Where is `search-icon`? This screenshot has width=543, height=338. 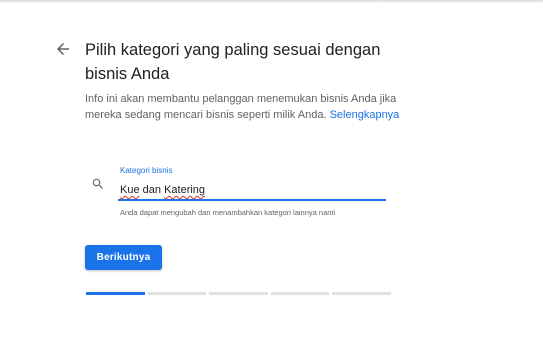
search-icon is located at coordinates (98, 184).